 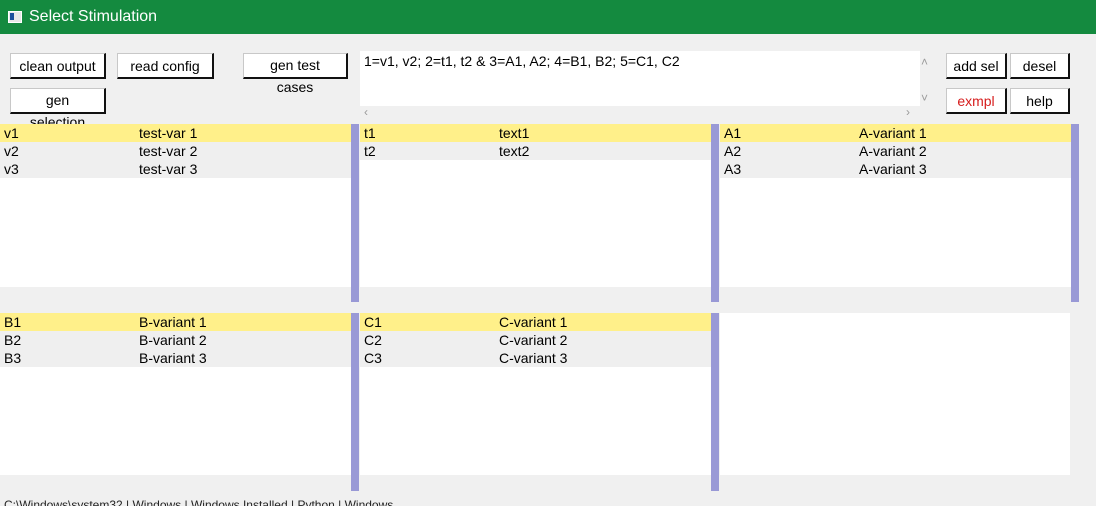 What do you see at coordinates (535, 340) in the screenshot?
I see `list-item: C2 C-variant 2` at bounding box center [535, 340].